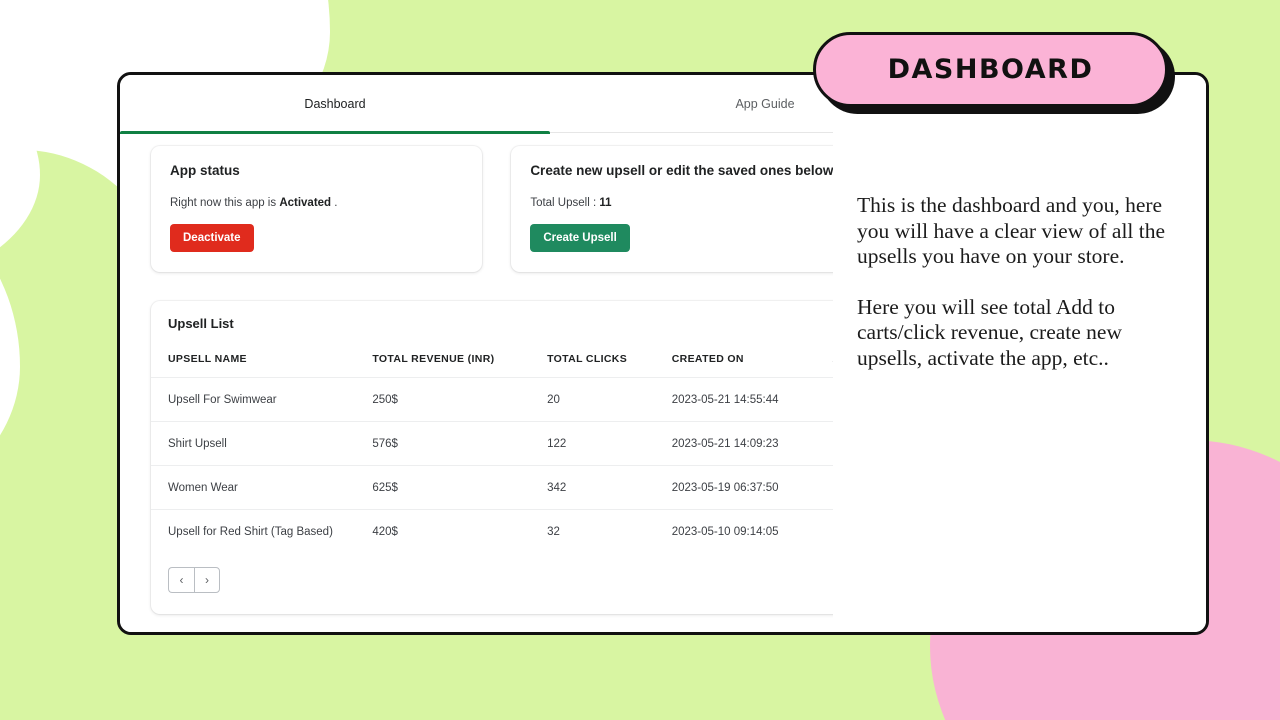 This screenshot has height=720, width=1280. I want to click on cell-upsell-name: Shirt Upsell, so click(262, 443).